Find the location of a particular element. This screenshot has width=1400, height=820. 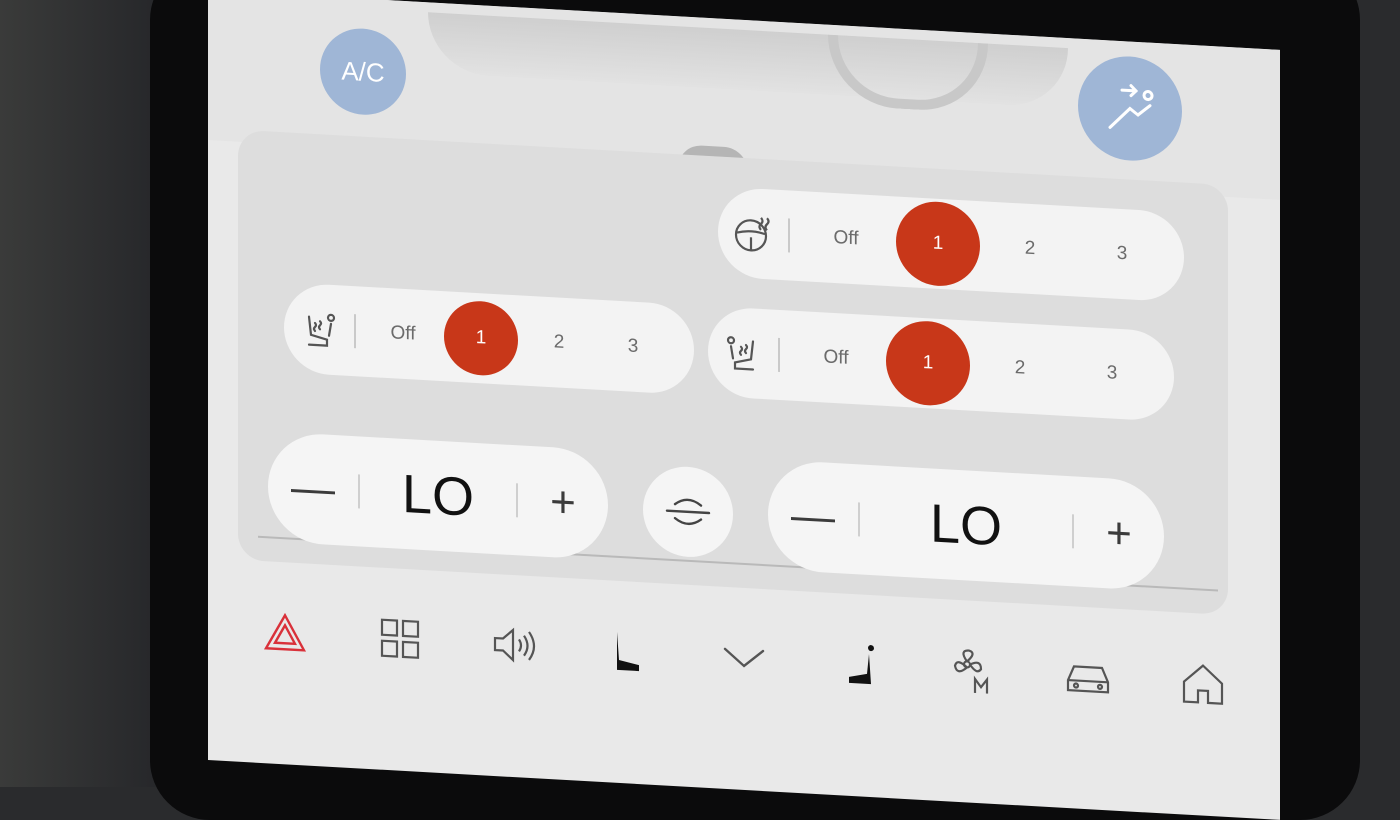

passenger-temp-decrease: — is located at coordinates (813, 516).